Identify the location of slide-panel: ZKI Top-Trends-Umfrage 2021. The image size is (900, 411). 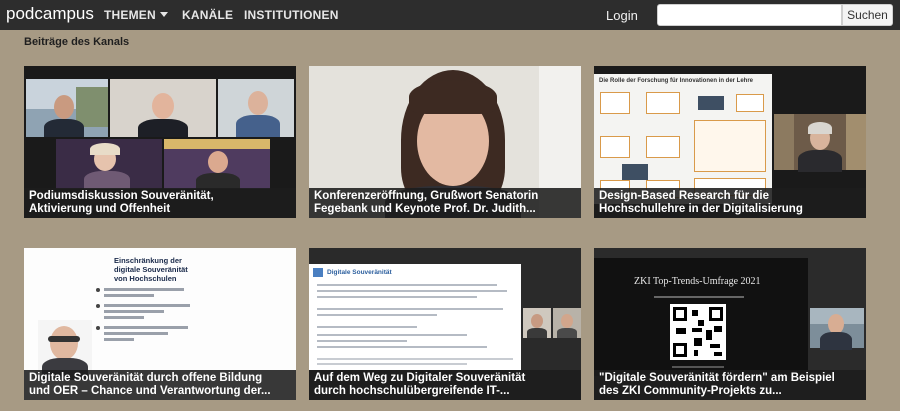
(701, 317).